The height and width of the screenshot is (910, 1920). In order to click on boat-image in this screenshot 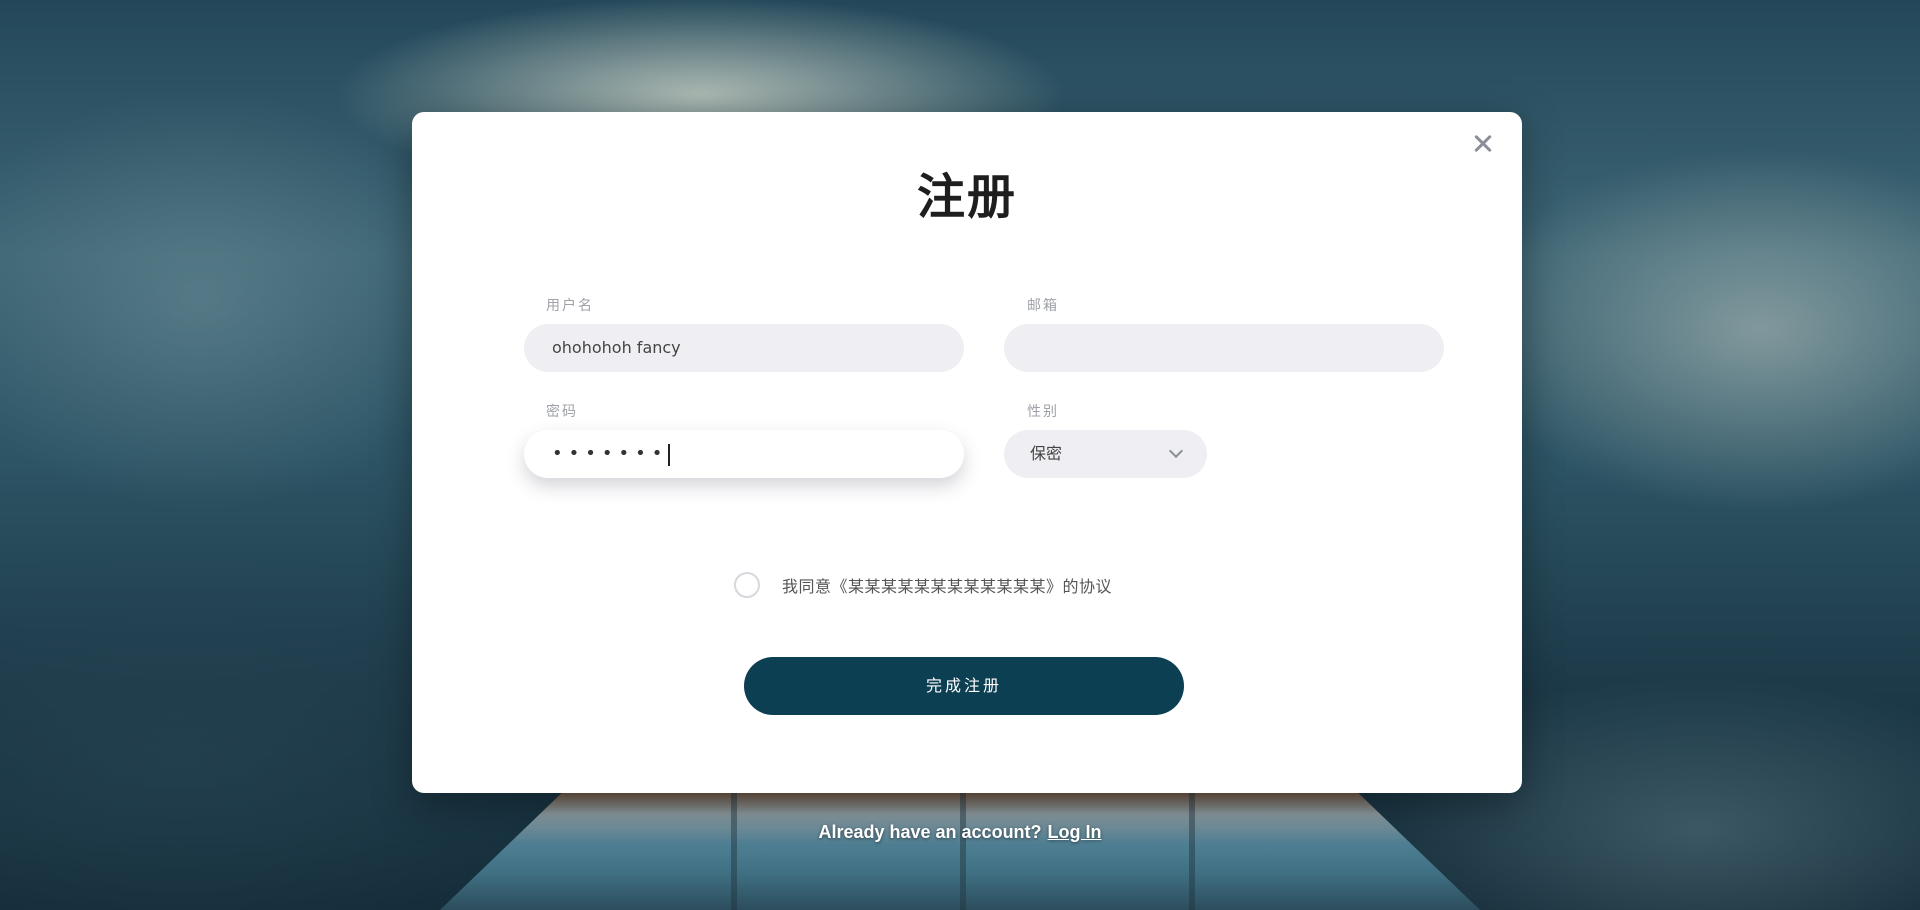, I will do `click(960, 850)`.